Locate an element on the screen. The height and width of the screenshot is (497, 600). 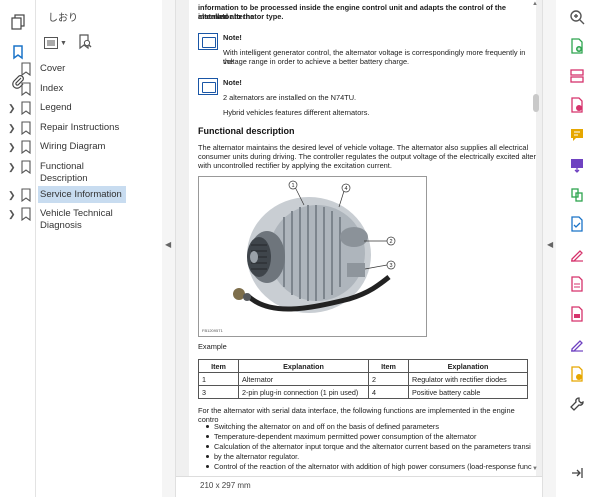
page-size-indicator: 210 x 297 mm is located at coordinates (359, 486).